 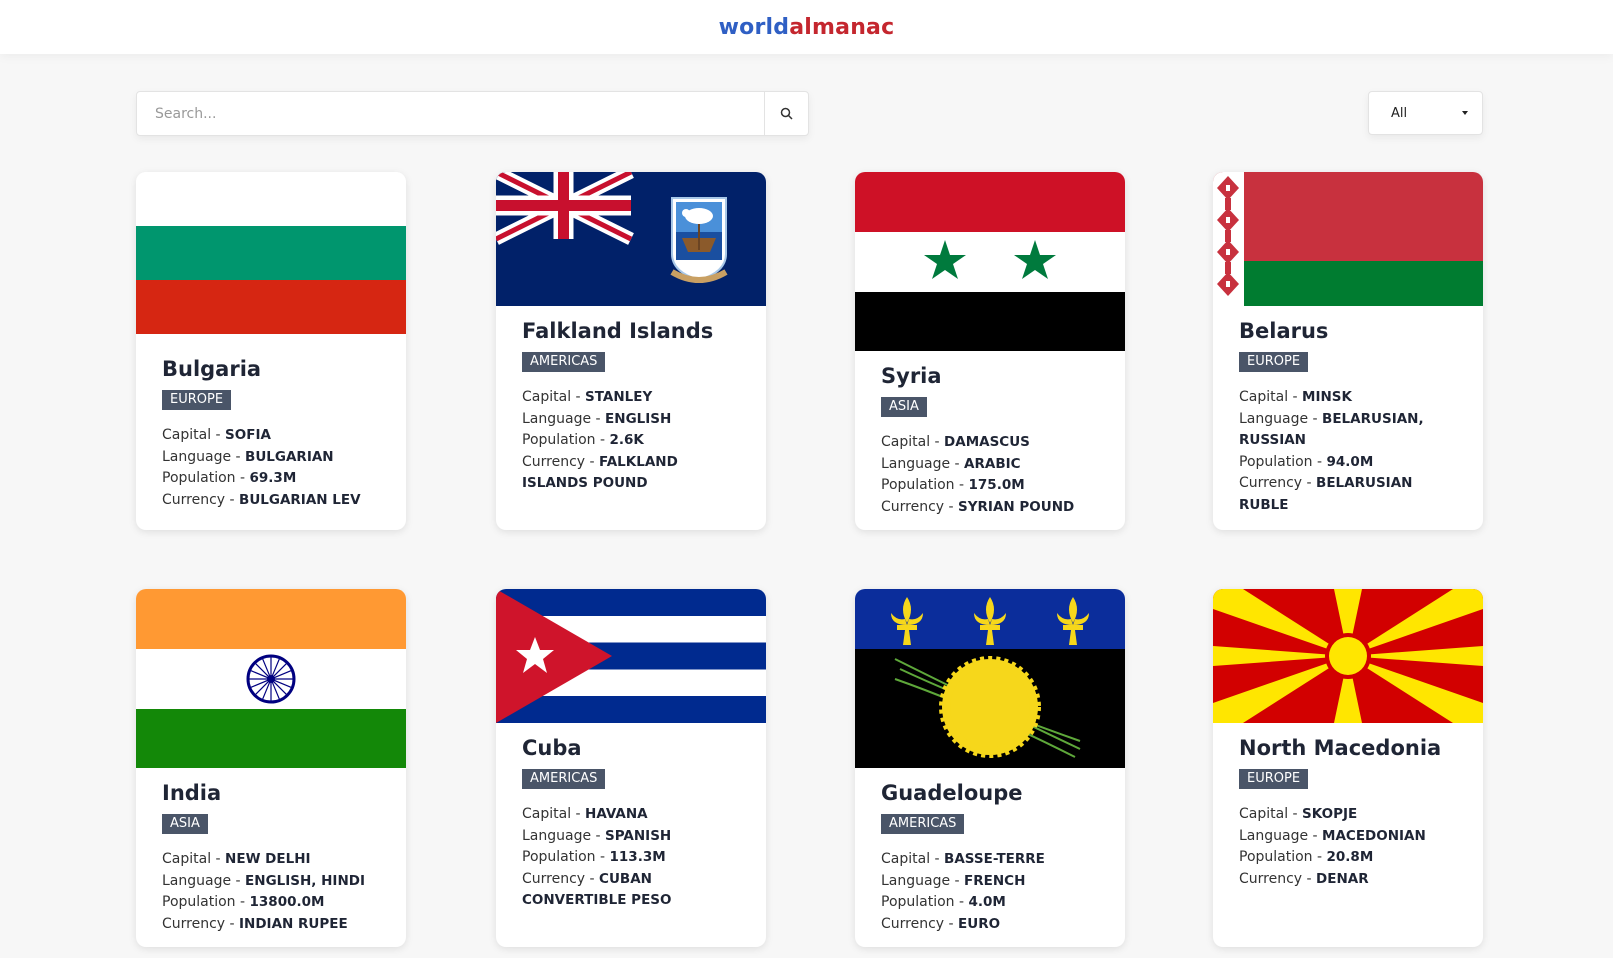 What do you see at coordinates (1465, 113) in the screenshot?
I see `caret-down-icon` at bounding box center [1465, 113].